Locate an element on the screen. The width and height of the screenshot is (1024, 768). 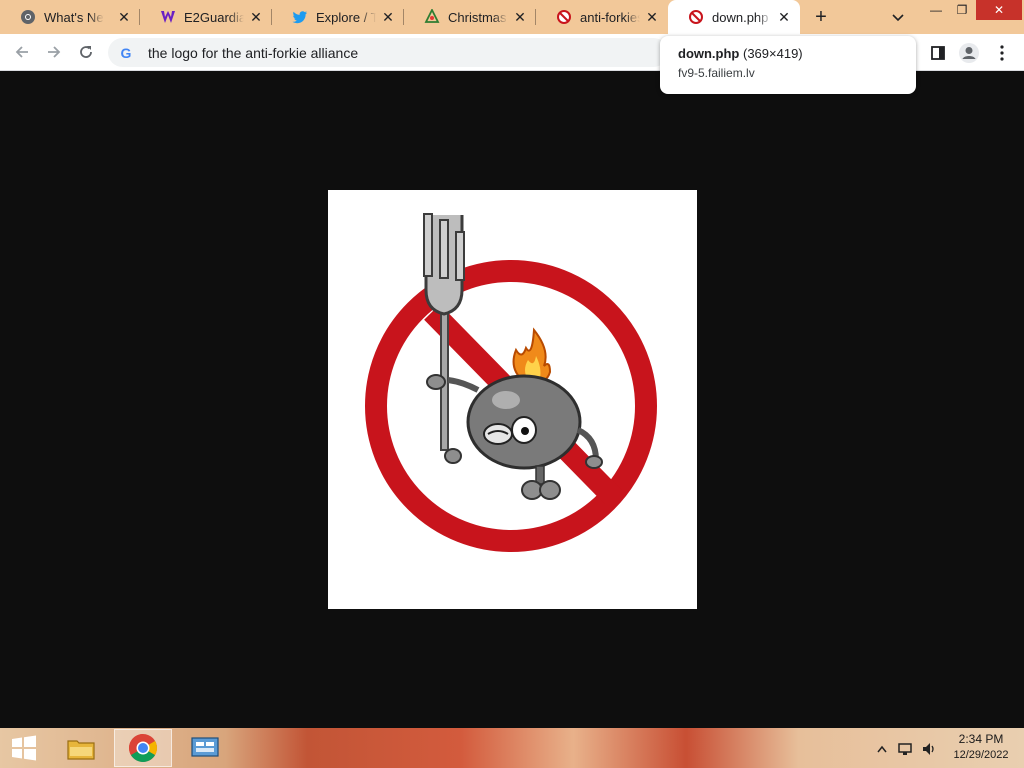
tab-christmas: Christmas Gi ✕ is located at coordinates (470, 17).